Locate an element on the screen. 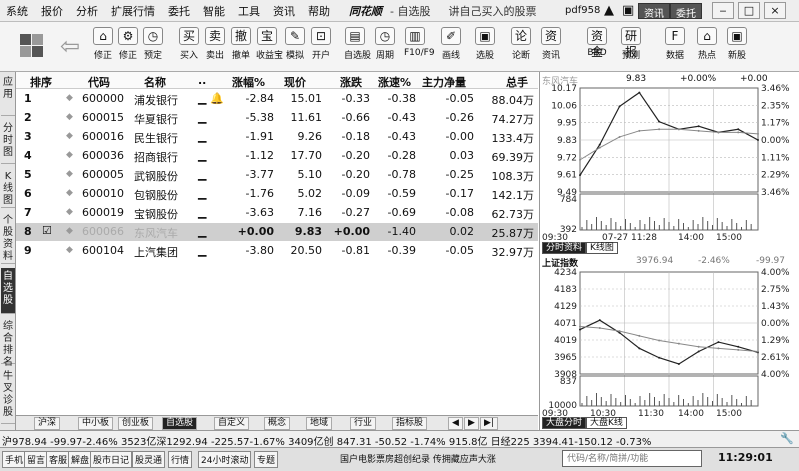 The width and height of the screenshot is (799, 471). checkbox-icon: ☑ is located at coordinates (47, 230).